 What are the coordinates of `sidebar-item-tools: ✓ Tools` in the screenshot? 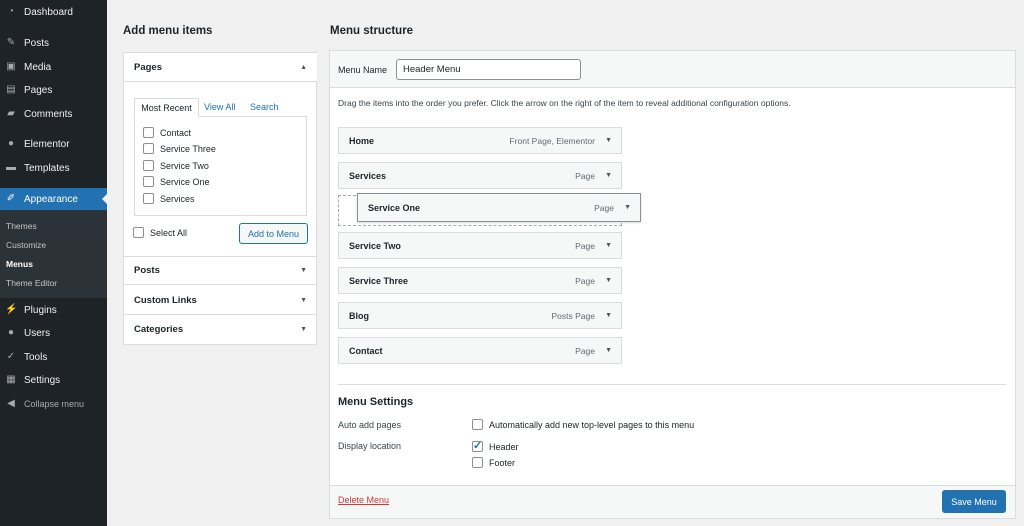 It's located at (53, 357).